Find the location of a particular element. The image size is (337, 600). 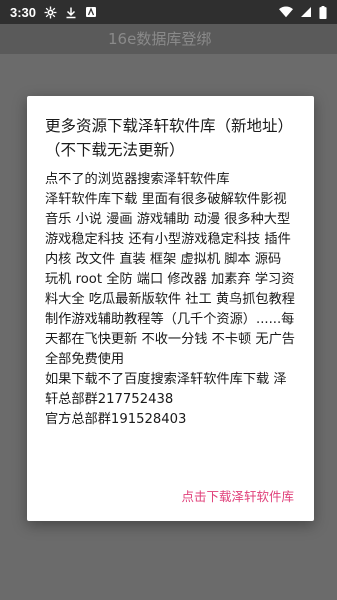

app-title: 16e数据库登绑 is located at coordinates (160, 39).